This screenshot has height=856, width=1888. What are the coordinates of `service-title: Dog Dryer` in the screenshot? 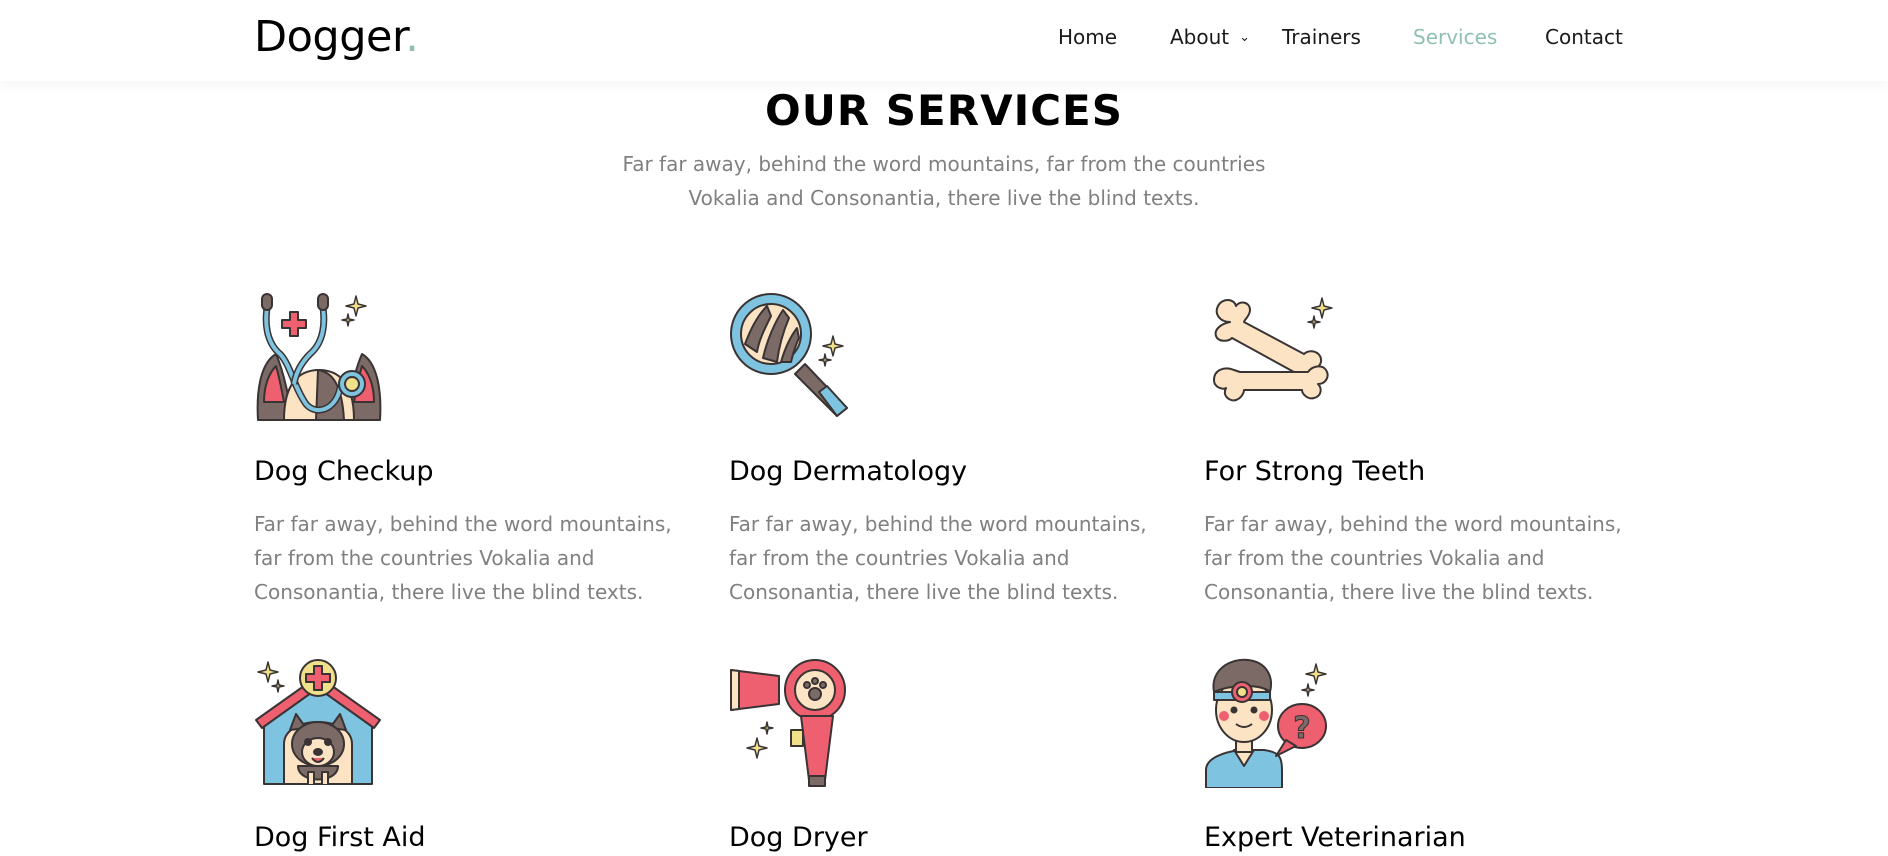 It's located at (798, 837).